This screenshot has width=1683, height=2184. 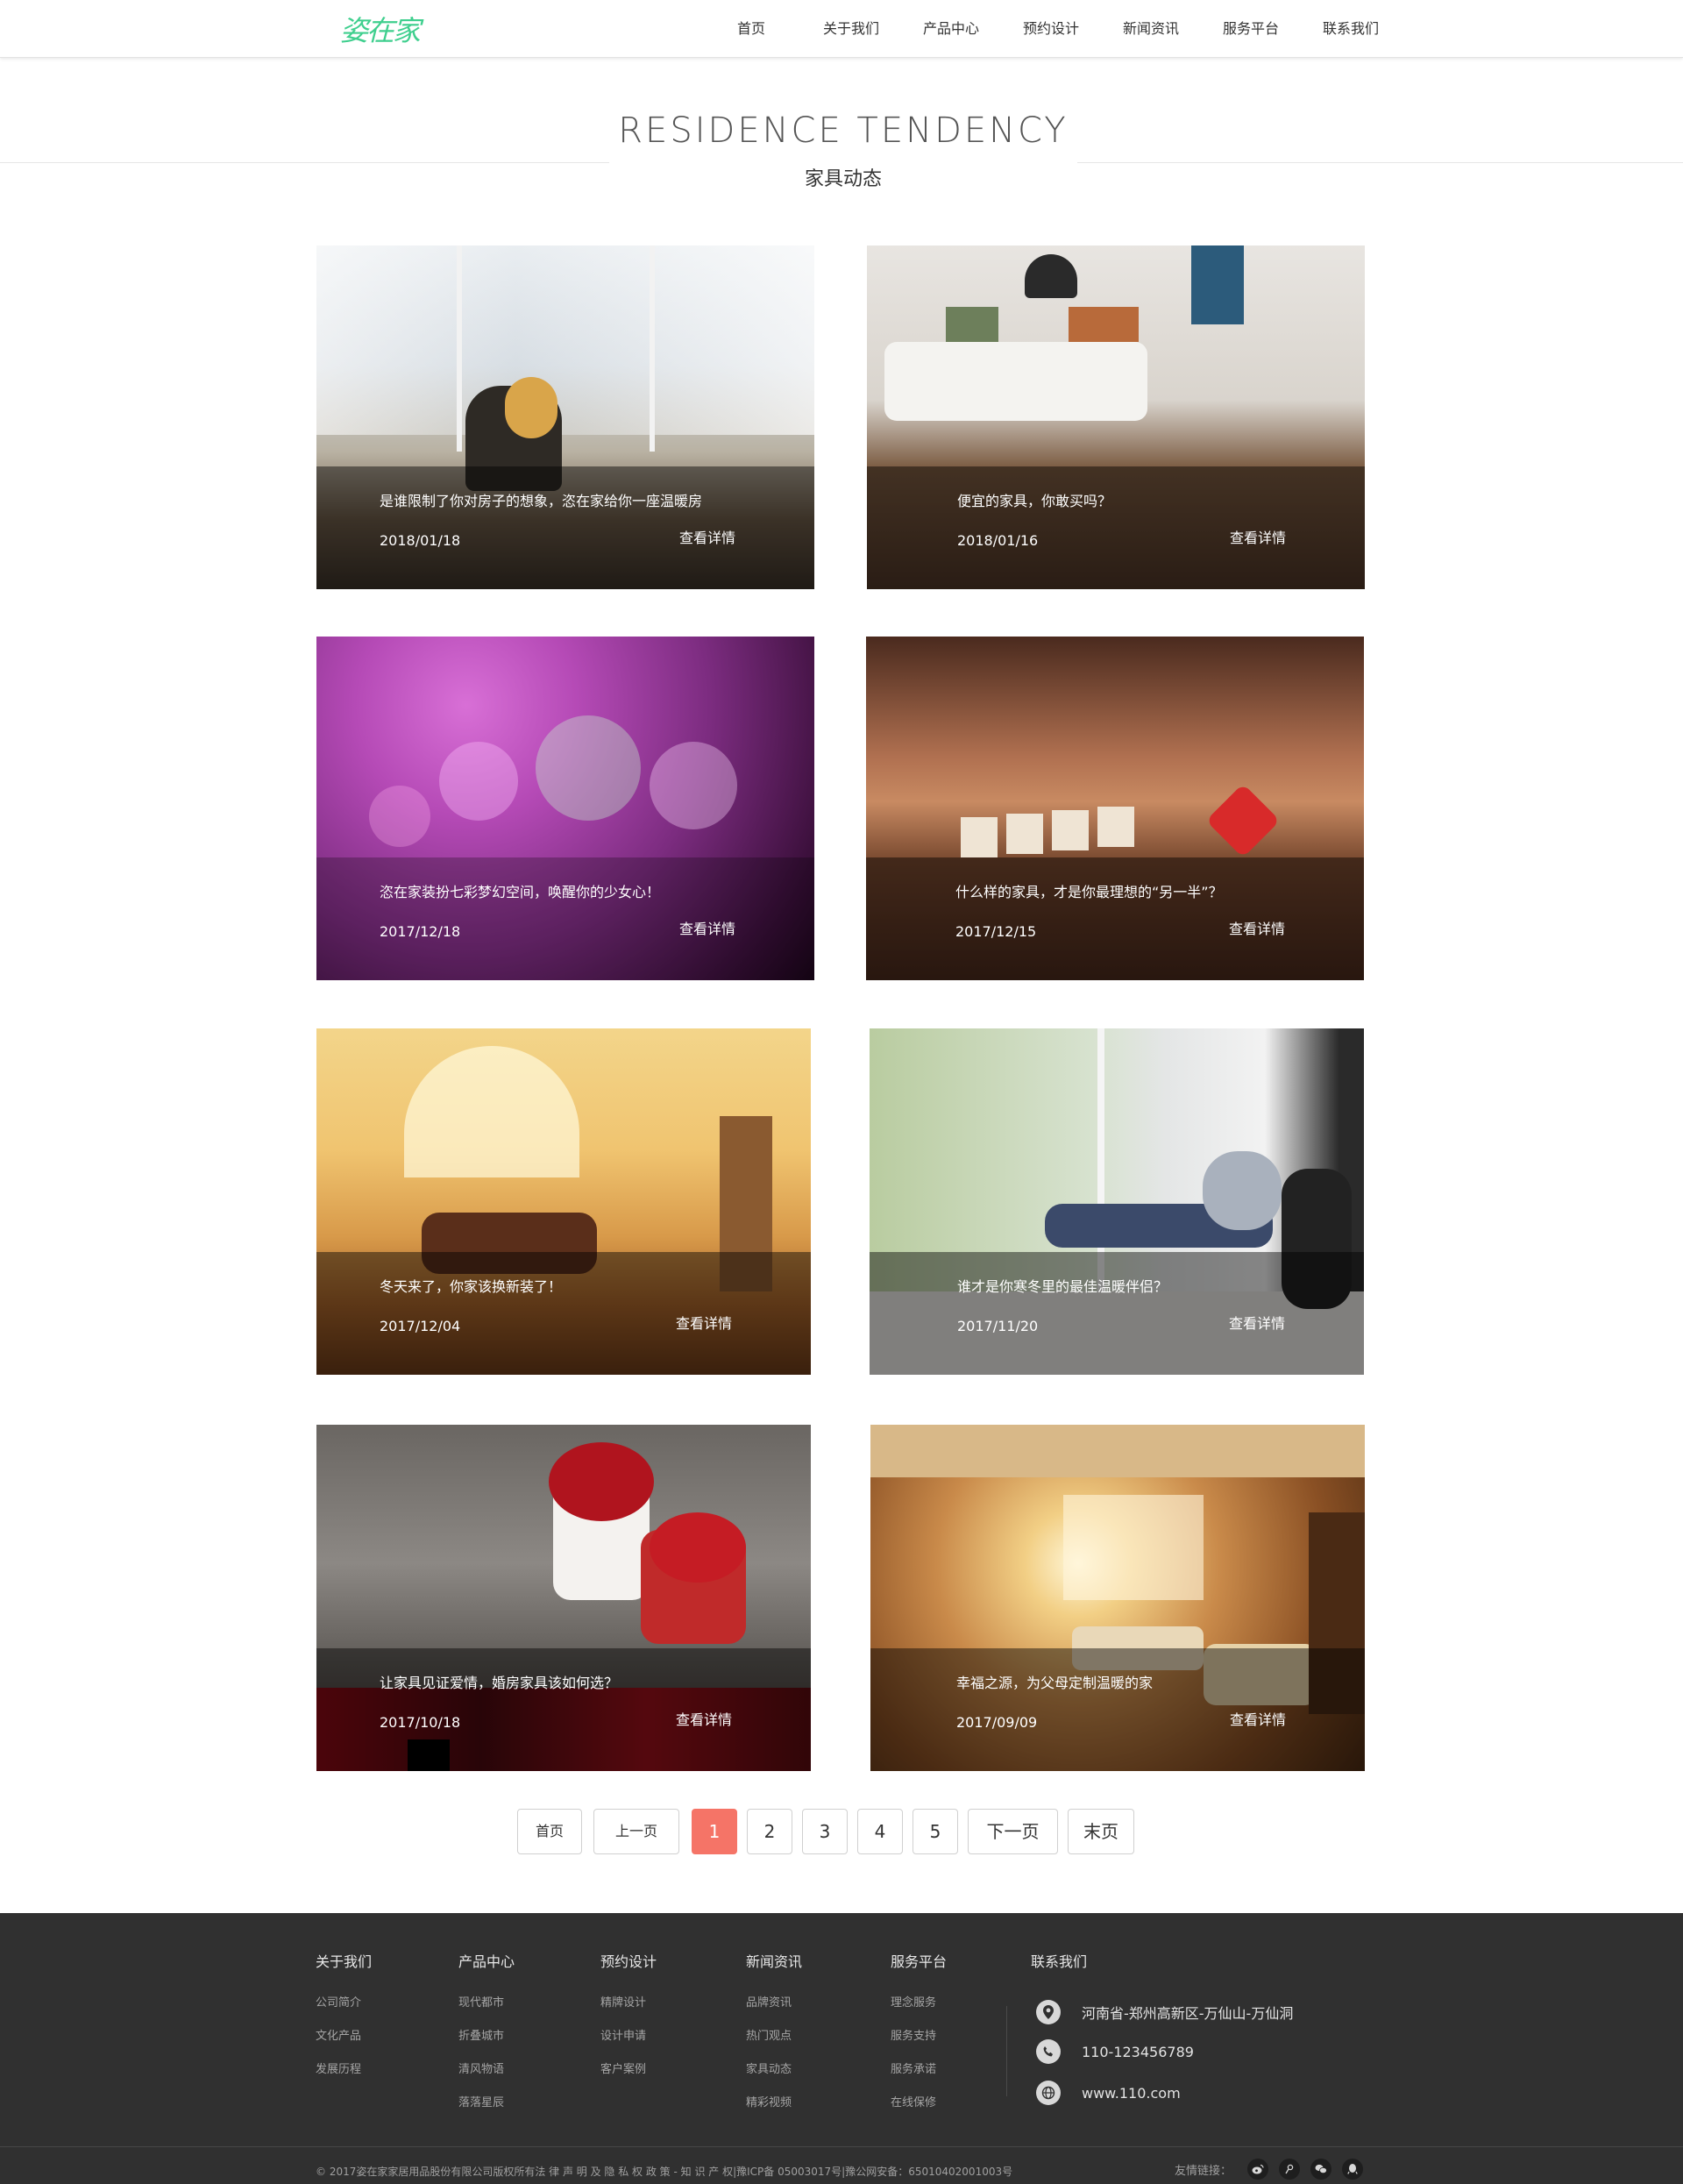 What do you see at coordinates (1006, 2051) in the screenshot?
I see `footer-divider` at bounding box center [1006, 2051].